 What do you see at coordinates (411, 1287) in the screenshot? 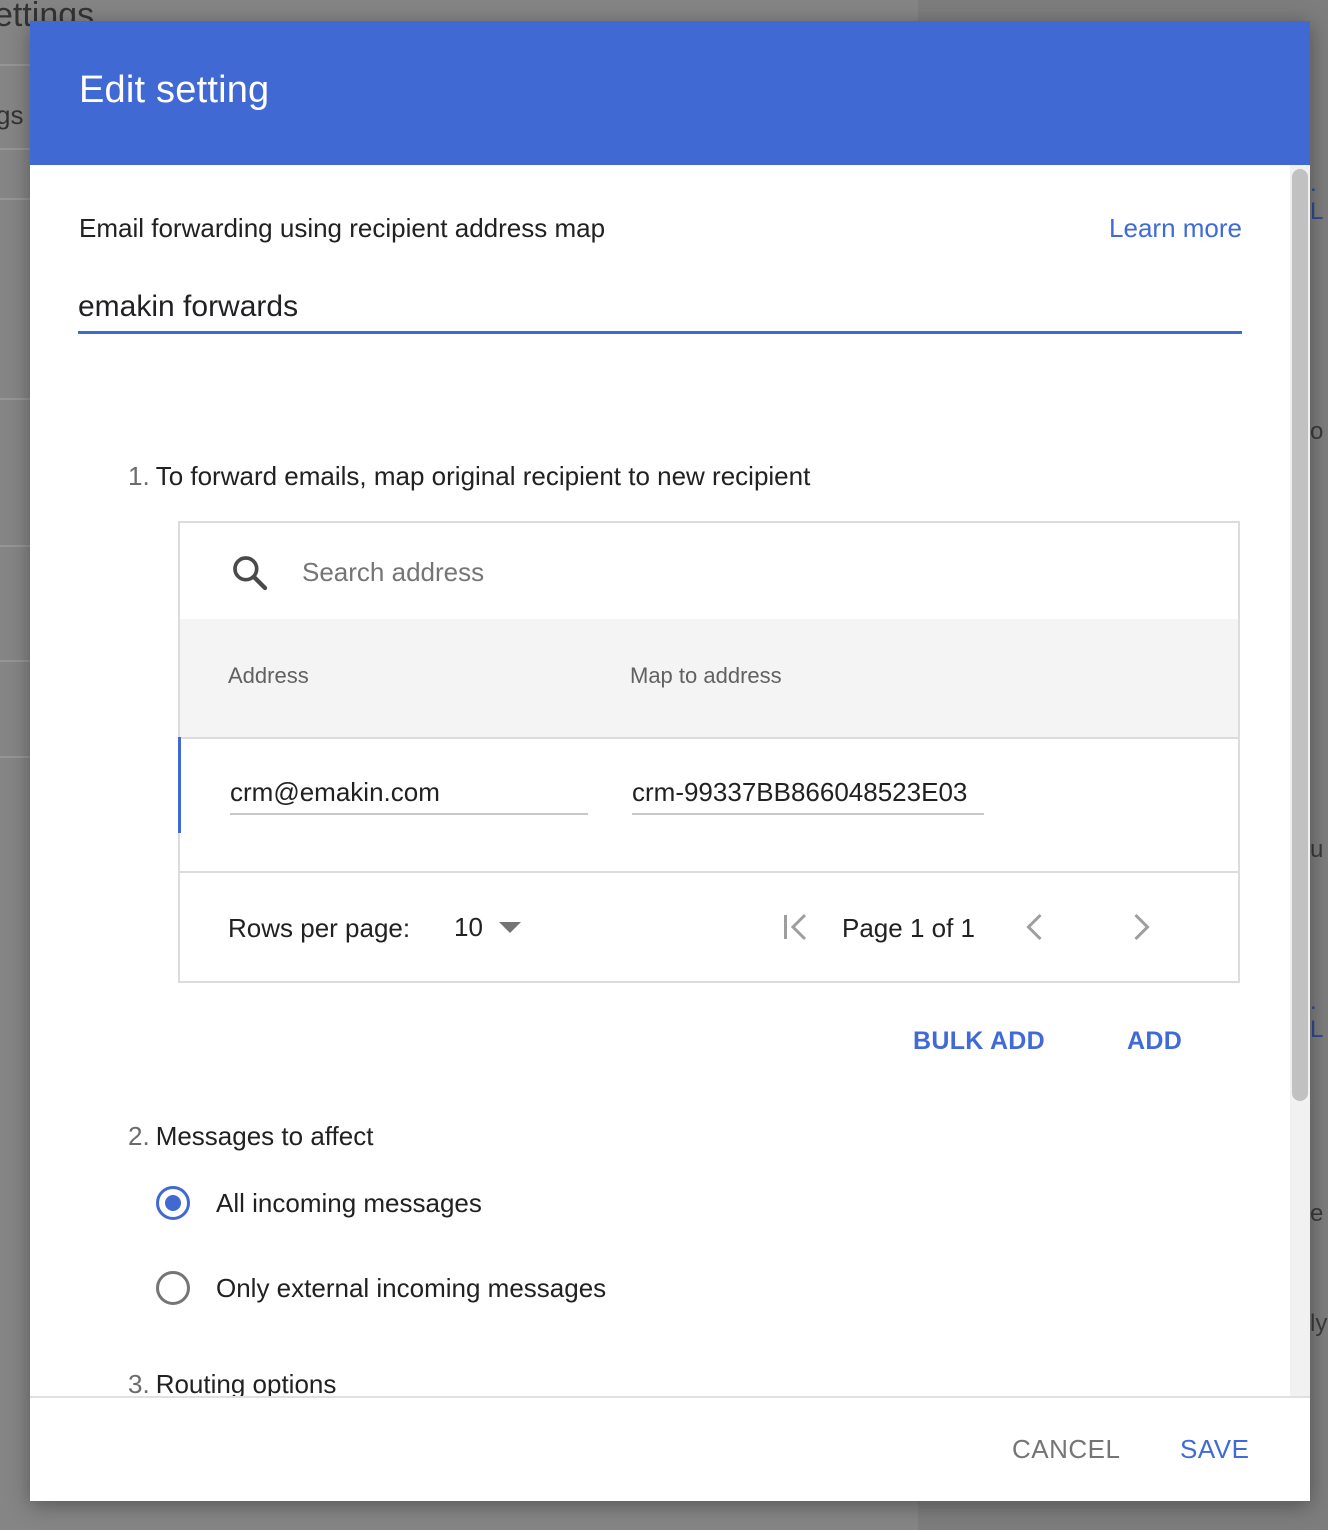
I see `radio-label: Only external incoming messages` at bounding box center [411, 1287].